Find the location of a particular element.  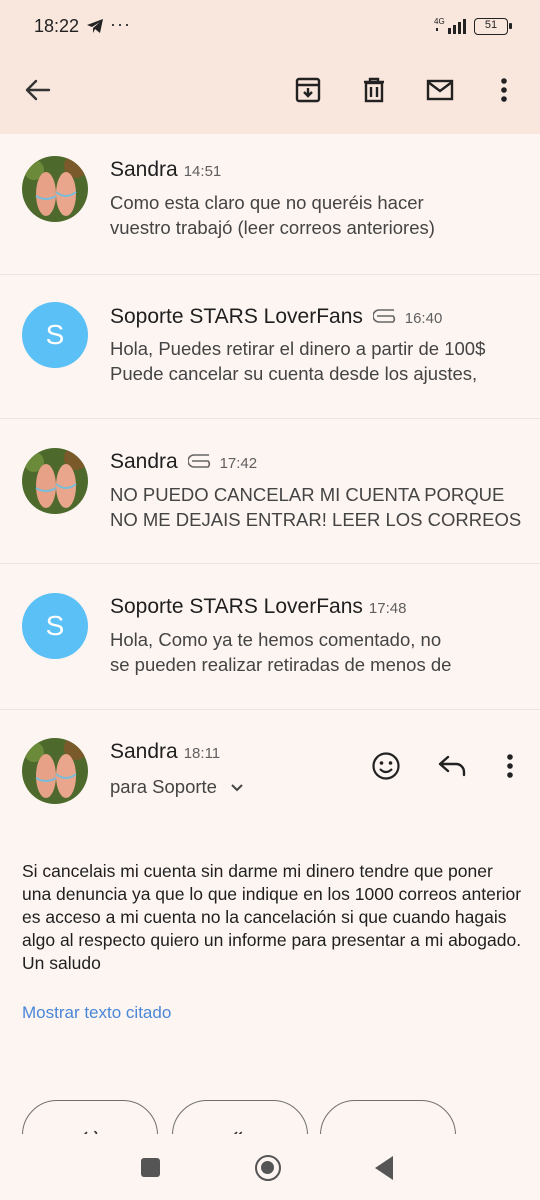

reply-button is located at coordinates (452, 766).